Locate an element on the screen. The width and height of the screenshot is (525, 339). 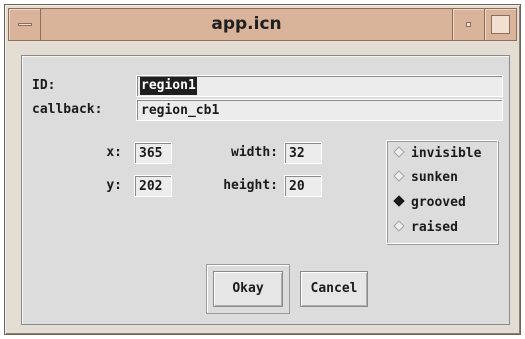
radio-invisible: invisible is located at coordinates (437, 154).